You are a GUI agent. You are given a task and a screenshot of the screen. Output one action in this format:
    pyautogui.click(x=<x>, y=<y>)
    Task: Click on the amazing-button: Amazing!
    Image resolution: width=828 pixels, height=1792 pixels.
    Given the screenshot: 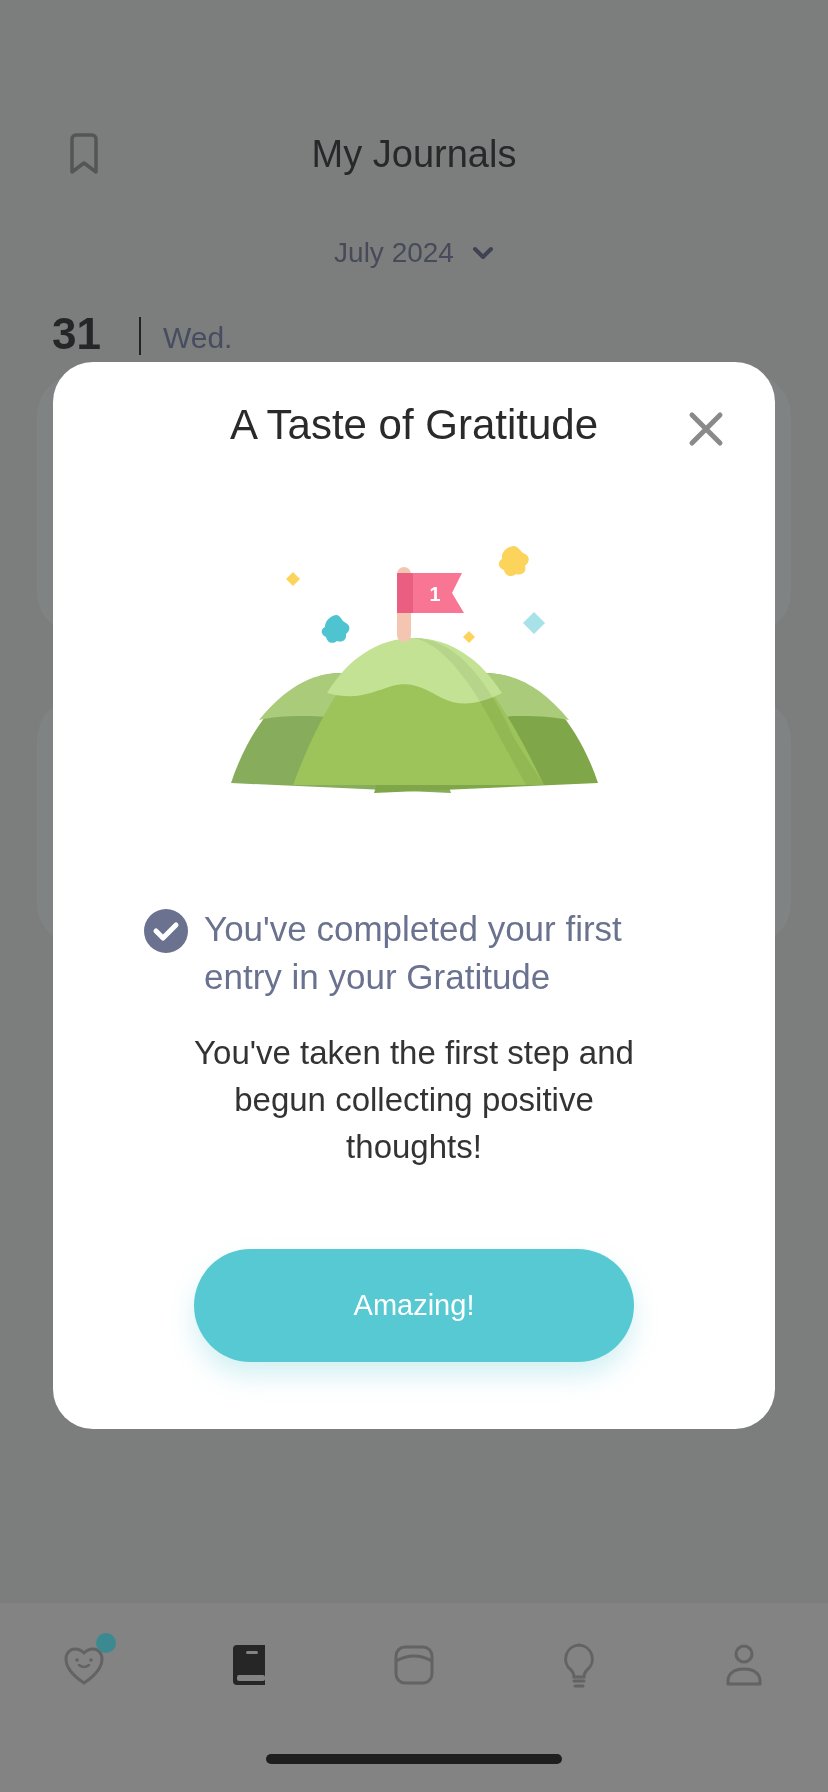 What is the action you would take?
    pyautogui.click(x=414, y=1305)
    